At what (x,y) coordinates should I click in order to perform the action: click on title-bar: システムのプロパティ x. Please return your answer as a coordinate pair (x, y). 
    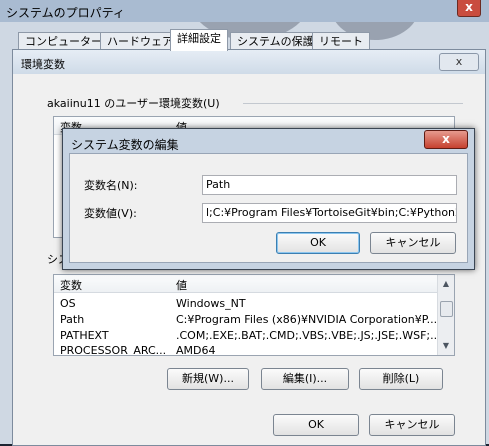
    Looking at the image, I should click on (244, 11).